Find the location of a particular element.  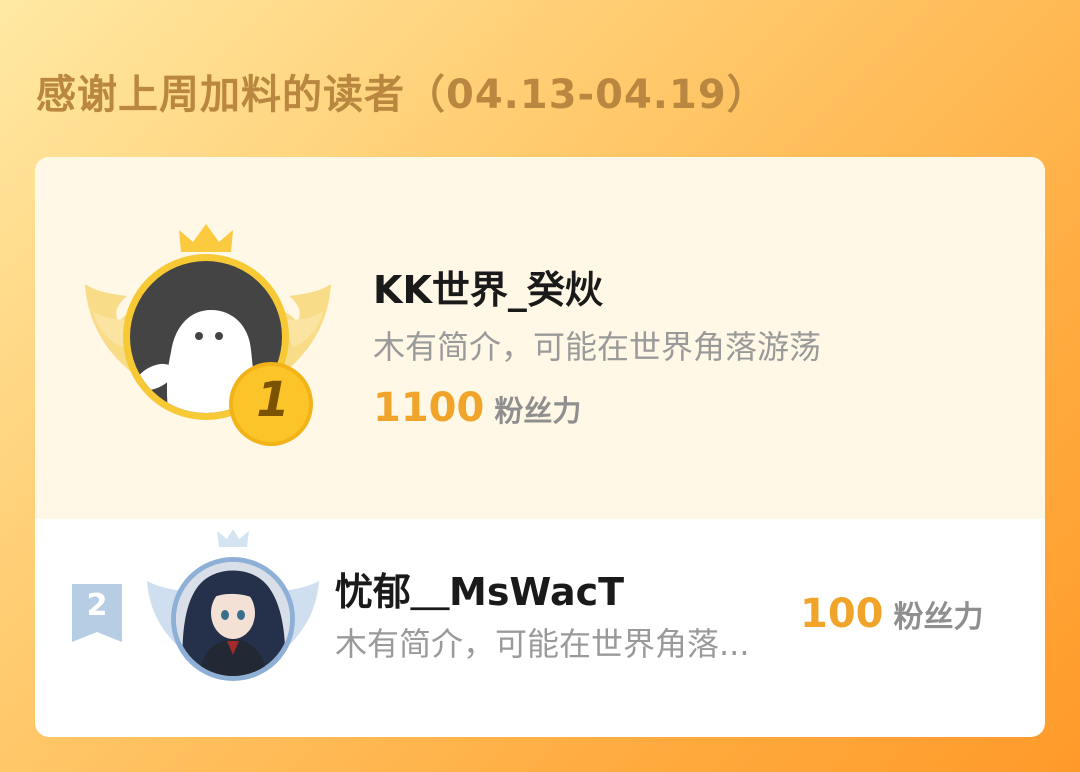

fan-power-score: 100 粉丝力 is located at coordinates (892, 614).